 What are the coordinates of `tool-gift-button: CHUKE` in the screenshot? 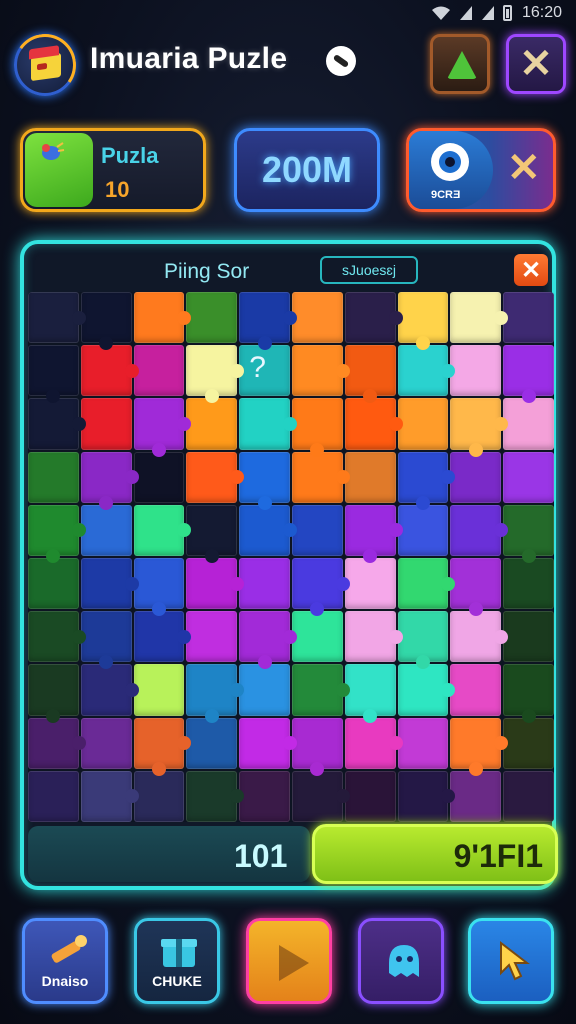 It's located at (177, 961).